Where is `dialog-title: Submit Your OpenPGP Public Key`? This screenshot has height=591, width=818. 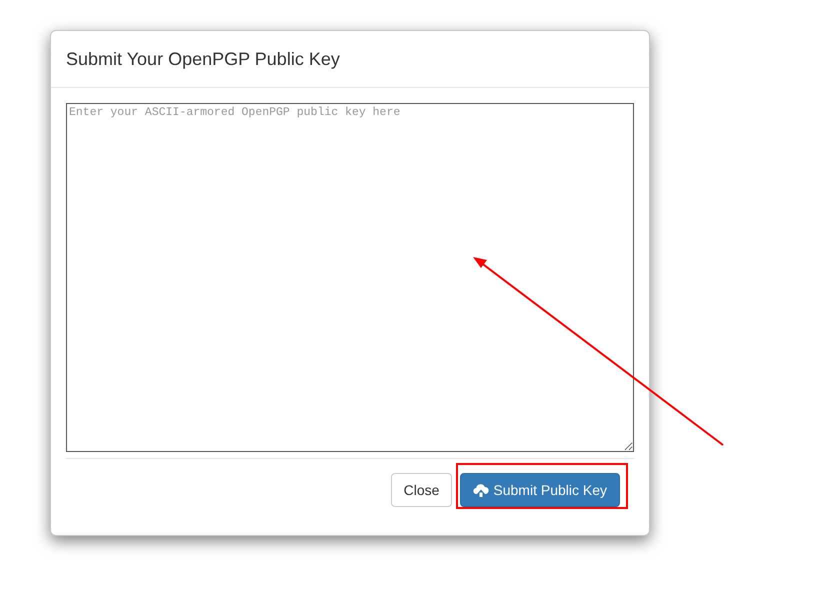 dialog-title: Submit Your OpenPGP Public Key is located at coordinates (203, 59).